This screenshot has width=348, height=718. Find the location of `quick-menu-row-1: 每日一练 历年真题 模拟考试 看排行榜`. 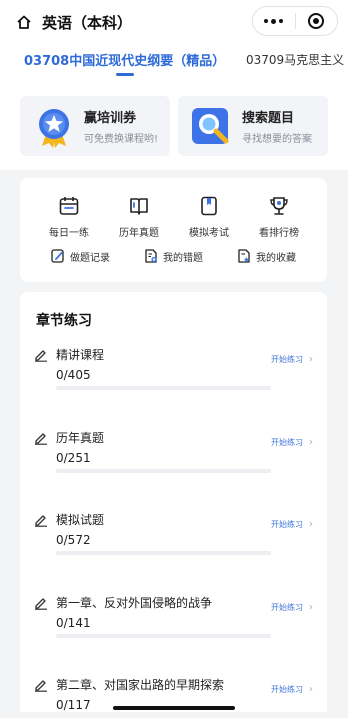

quick-menu-row-1: 每日一练 历年真题 模拟考试 看排行榜 is located at coordinates (173, 216).